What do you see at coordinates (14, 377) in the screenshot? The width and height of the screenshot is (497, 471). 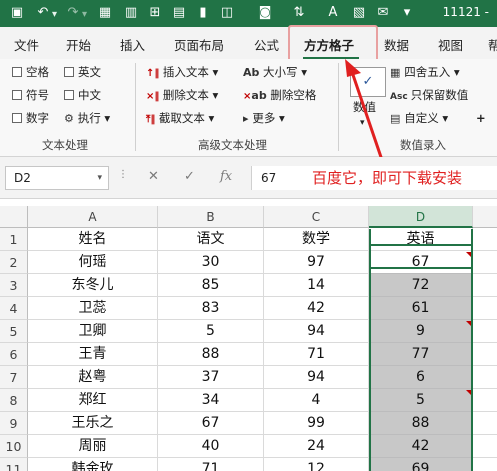 I see `row-header: 7` at bounding box center [14, 377].